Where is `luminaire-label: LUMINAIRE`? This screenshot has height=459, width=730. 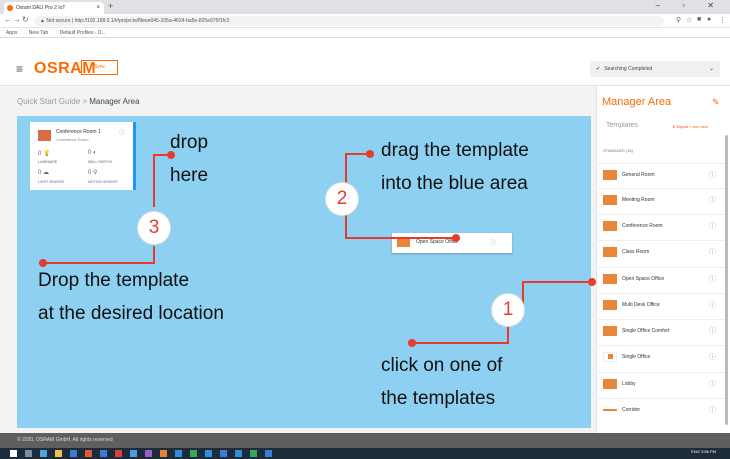 luminaire-label: LUMINAIRE is located at coordinates (48, 162).